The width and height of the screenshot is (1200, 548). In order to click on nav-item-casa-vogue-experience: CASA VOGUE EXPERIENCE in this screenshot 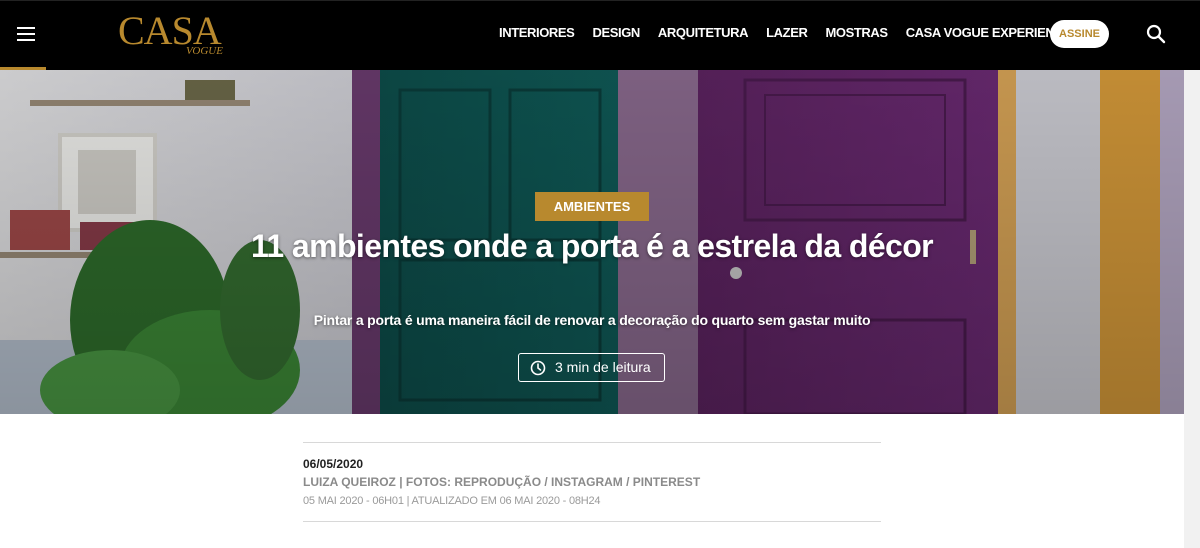, I will do `click(989, 35)`.